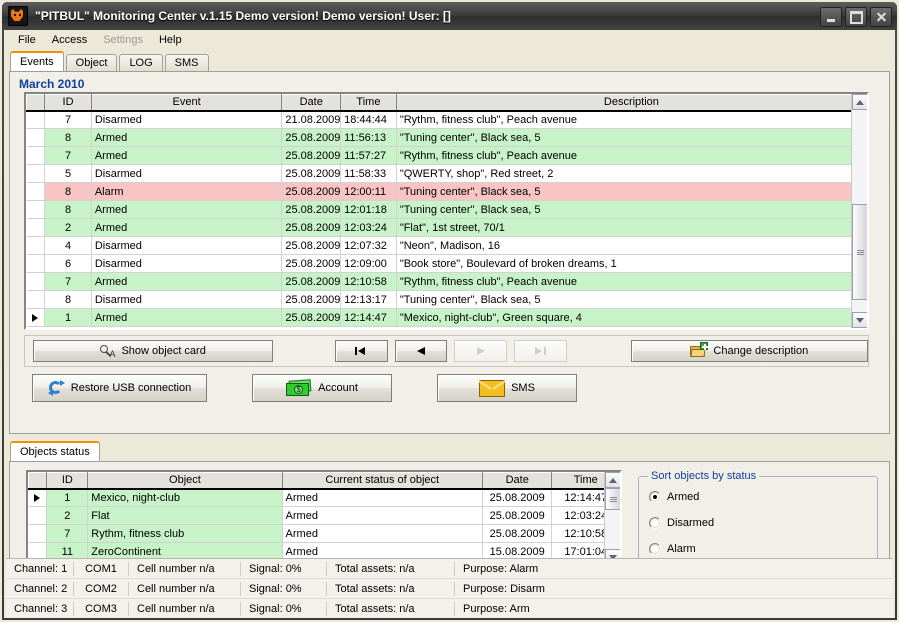  I want to click on objects-scroll-thumb, so click(612, 499).